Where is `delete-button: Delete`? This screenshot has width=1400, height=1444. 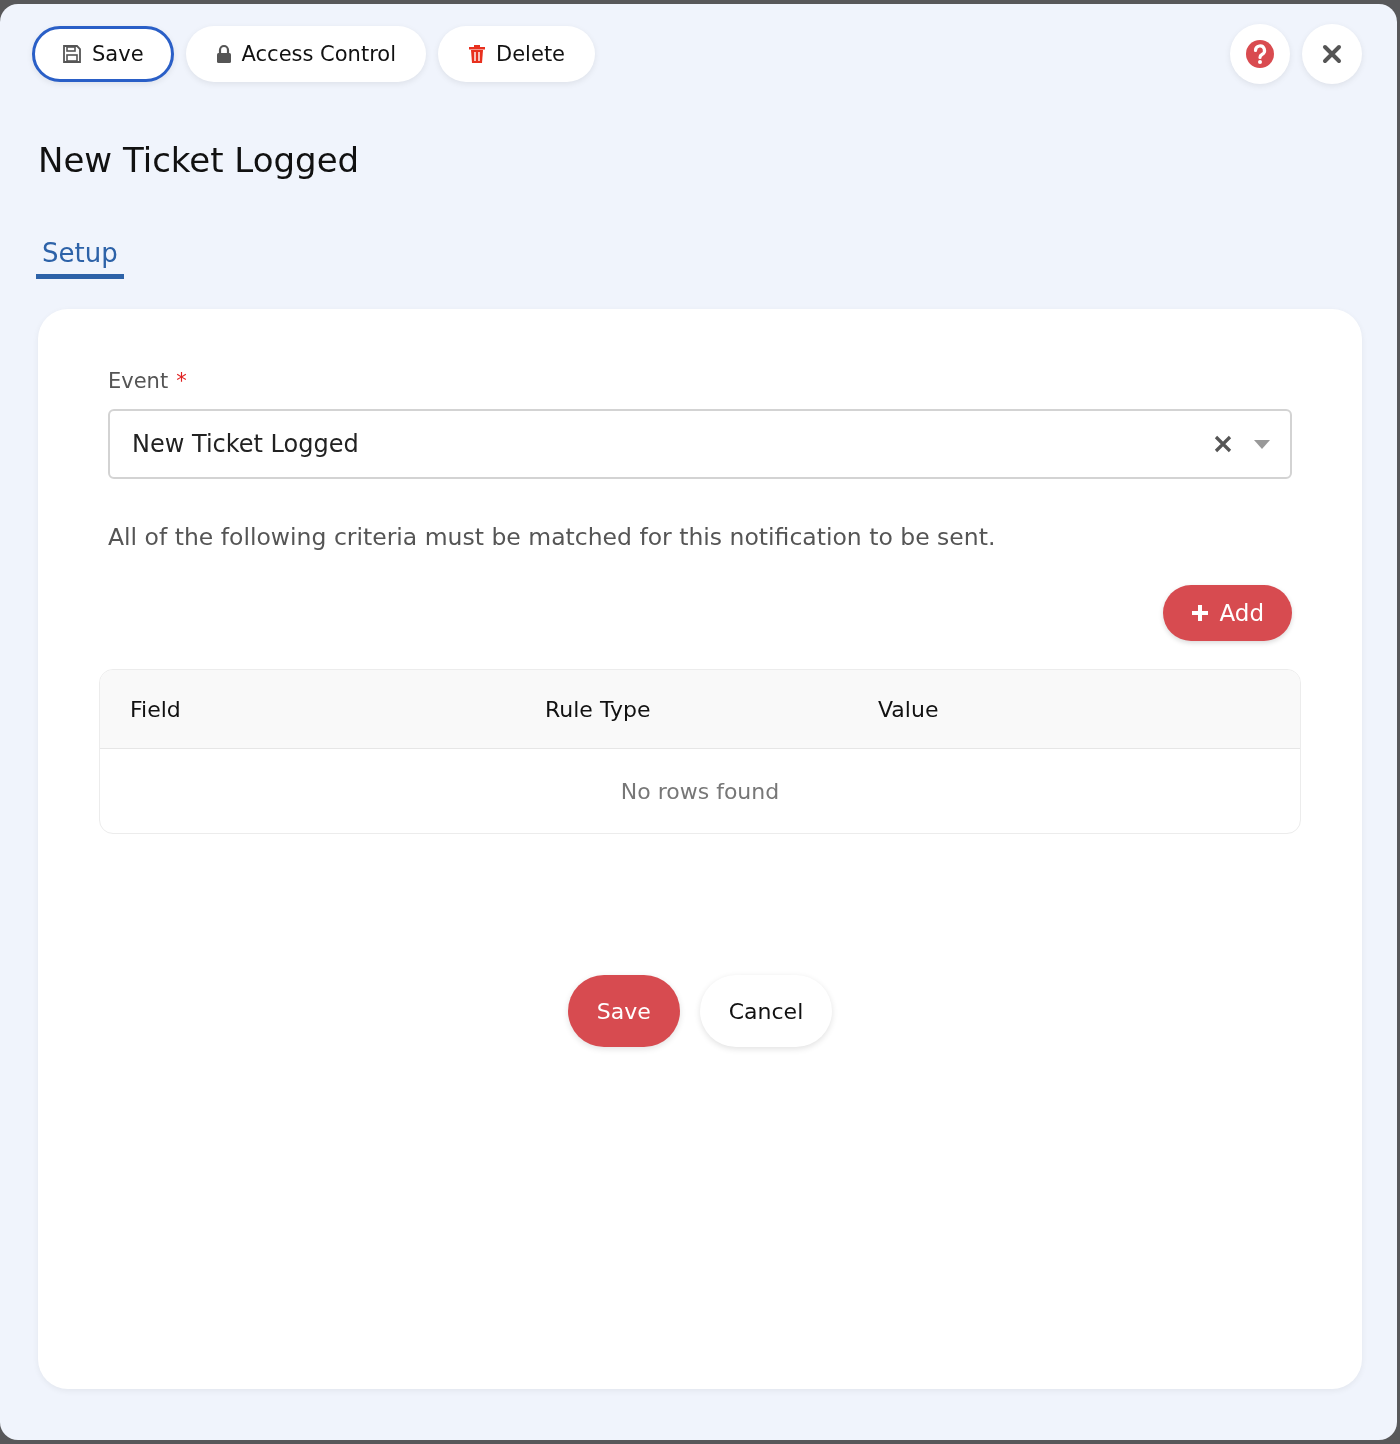
delete-button: Delete is located at coordinates (517, 54).